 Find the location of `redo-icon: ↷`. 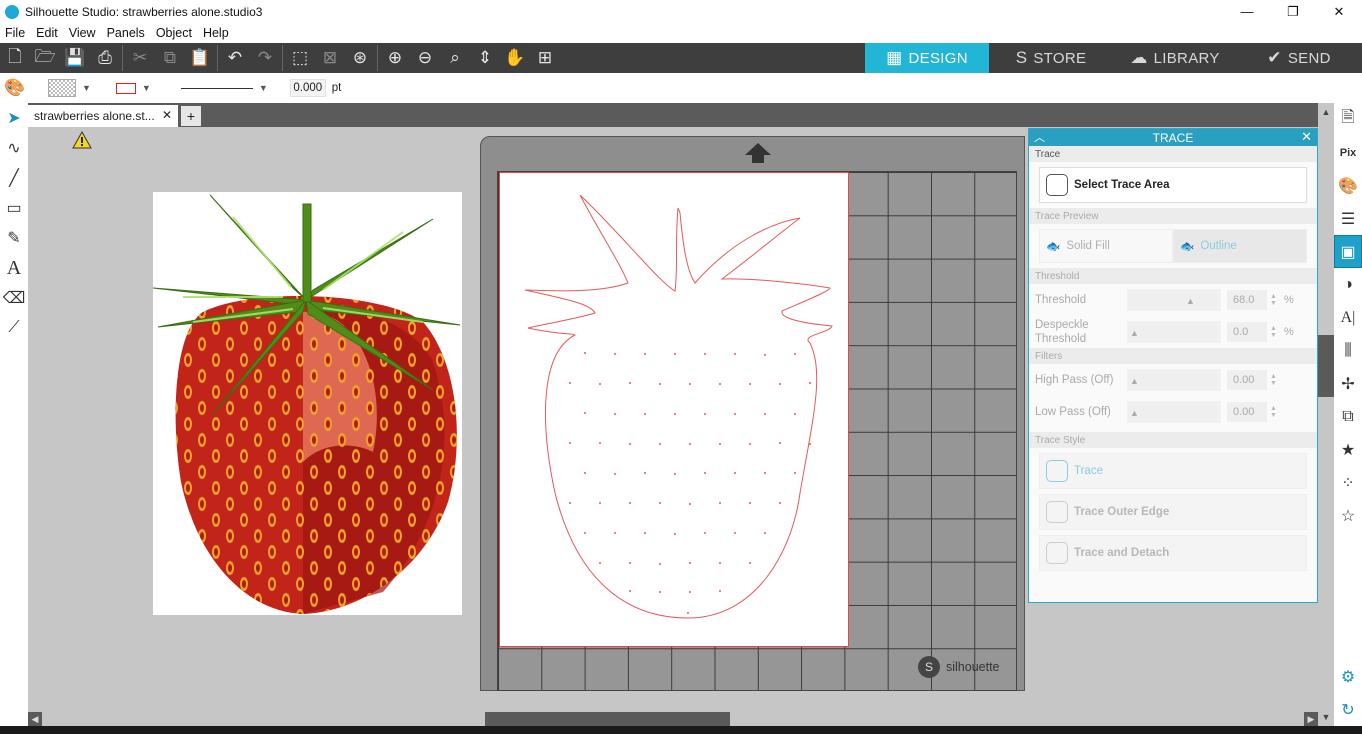

redo-icon: ↷ is located at coordinates (265, 58).